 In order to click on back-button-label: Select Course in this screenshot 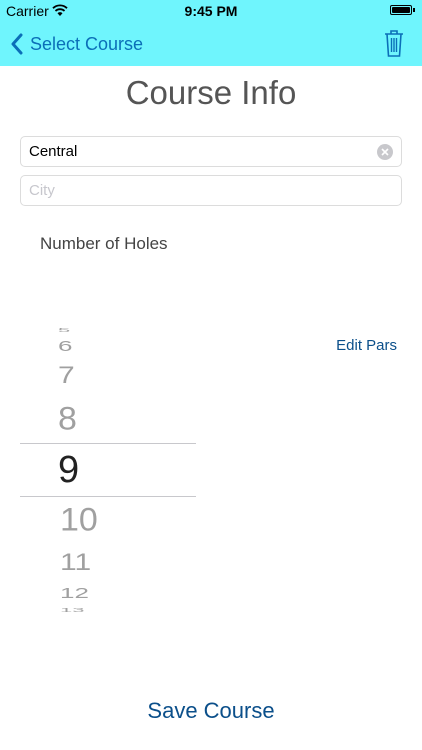, I will do `click(87, 43)`.